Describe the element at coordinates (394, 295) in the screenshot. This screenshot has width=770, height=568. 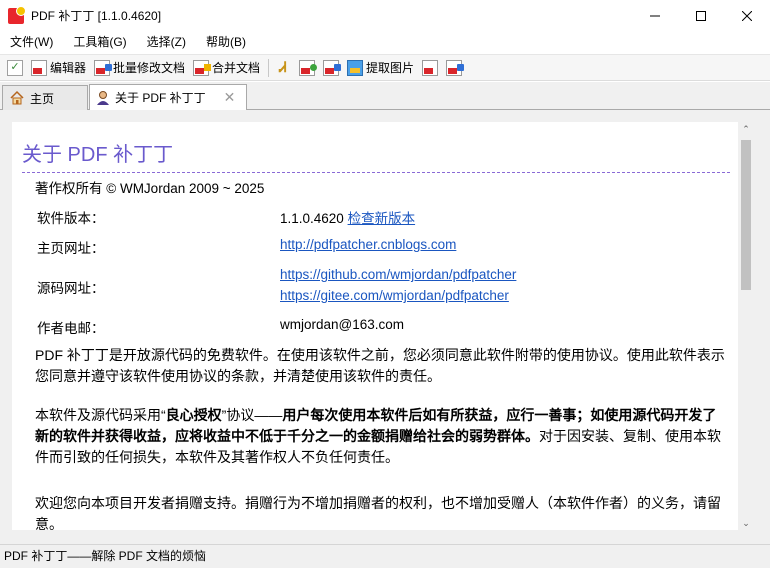
I see `gitee-link: https://gitee.com/wmjordan/pdfpatcher` at that location.